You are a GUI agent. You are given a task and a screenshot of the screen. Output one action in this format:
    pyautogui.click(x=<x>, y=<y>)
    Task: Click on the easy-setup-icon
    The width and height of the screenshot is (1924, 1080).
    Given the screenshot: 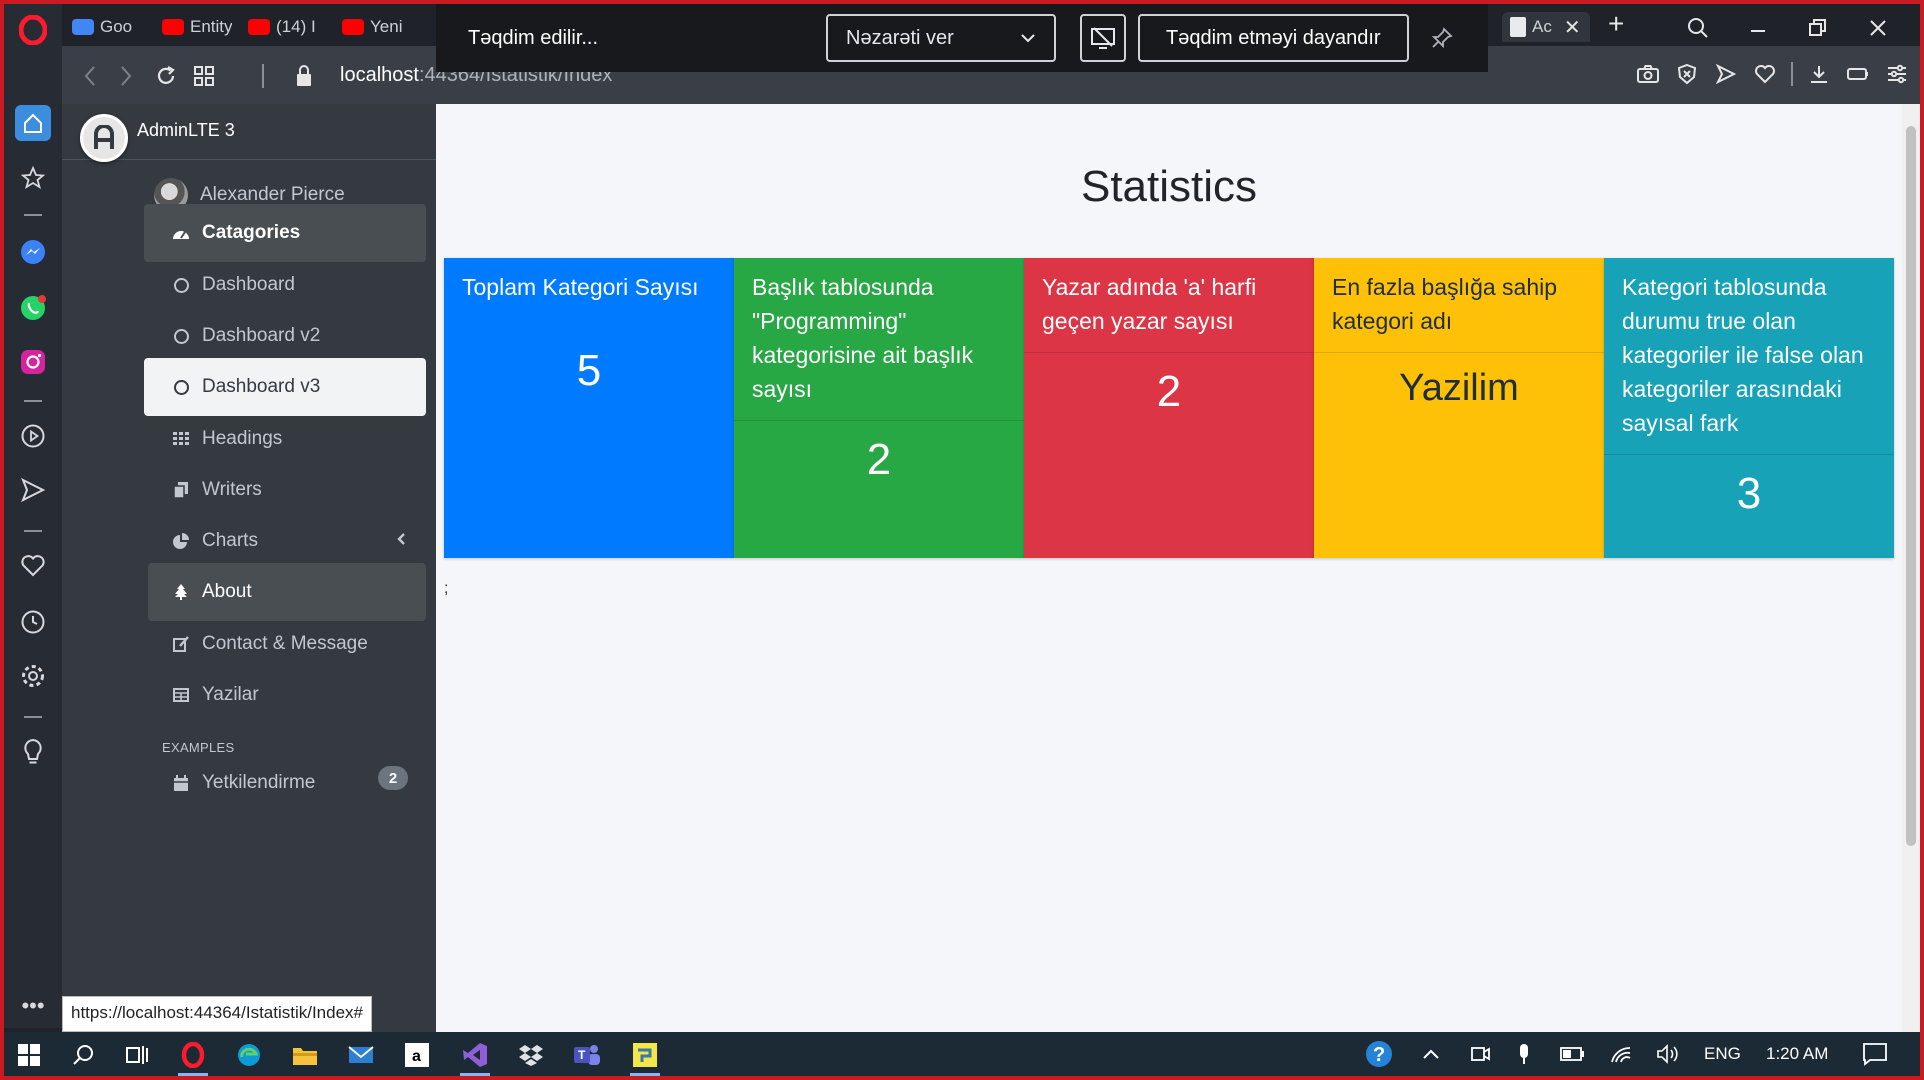 What is the action you would take?
    pyautogui.click(x=1897, y=74)
    